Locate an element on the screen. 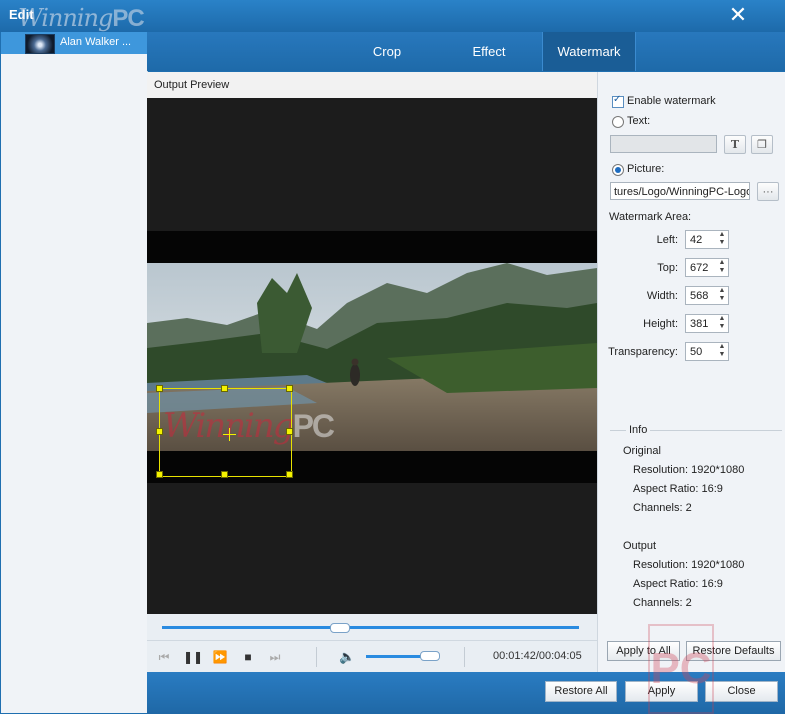  text-color-icon: ❐ is located at coordinates (762, 144).